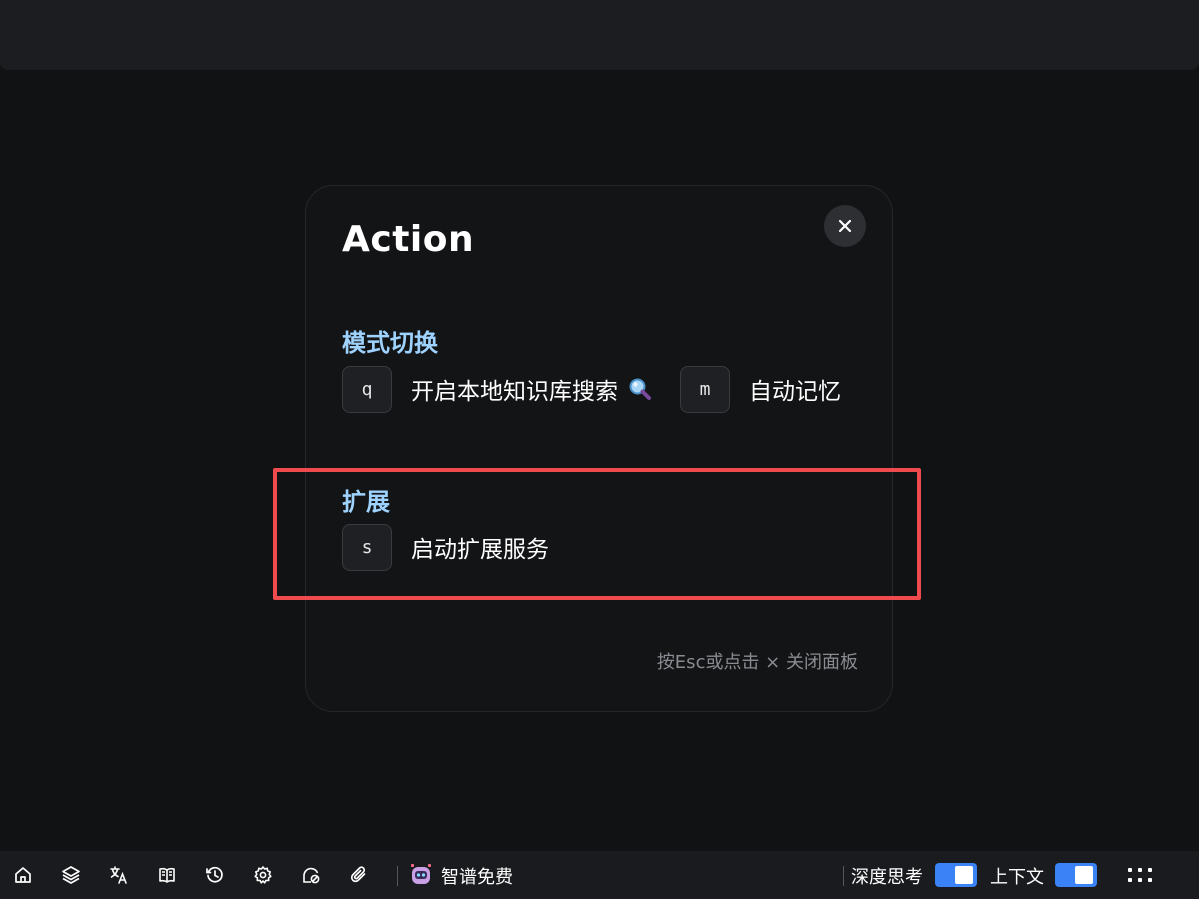  What do you see at coordinates (119, 875) in the screenshot?
I see `translate-icon` at bounding box center [119, 875].